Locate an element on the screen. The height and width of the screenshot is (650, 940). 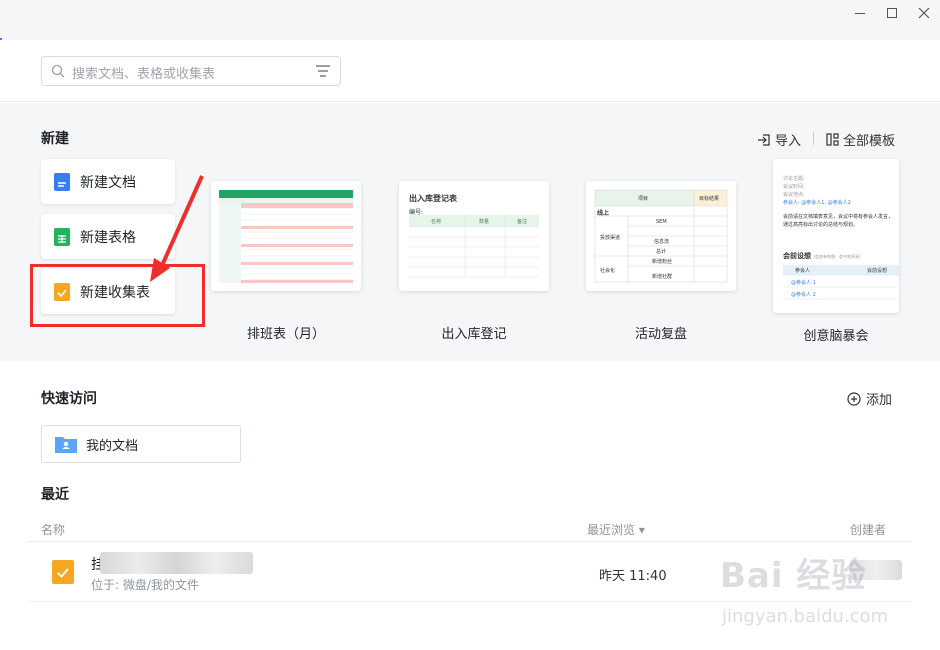
my-docs-shortcut: 我的文档 is located at coordinates (141, 444).